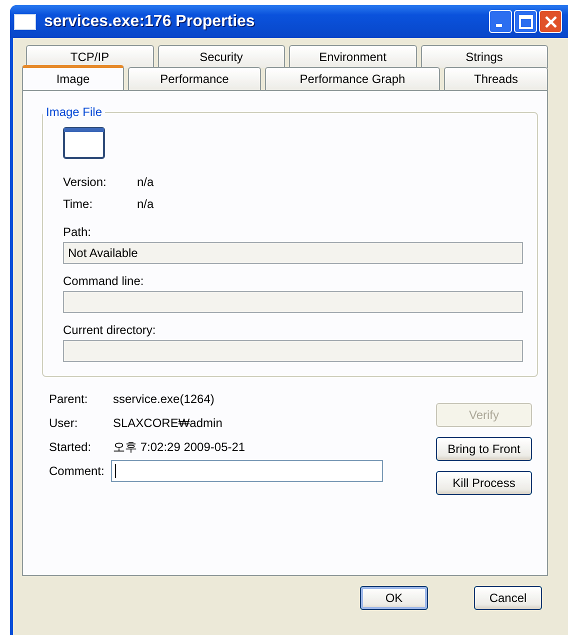 The image size is (568, 635). Describe the element at coordinates (70, 447) in the screenshot. I see `info-label: Started:` at that location.